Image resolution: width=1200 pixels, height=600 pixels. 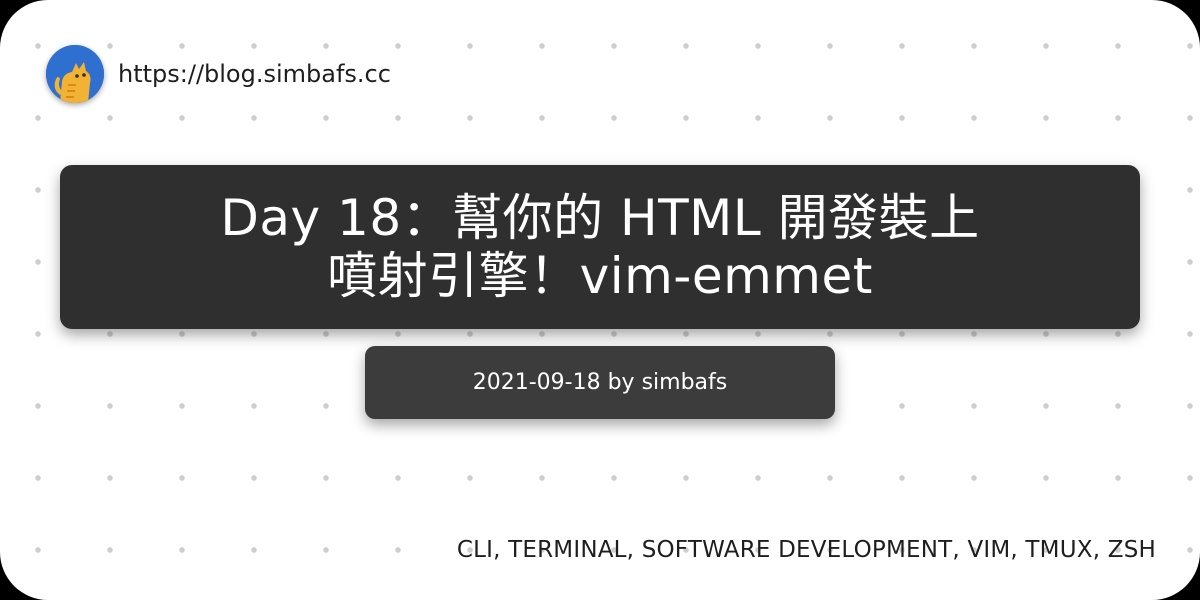 I want to click on site-url: https://blog.simbafs.cc, so click(x=254, y=74).